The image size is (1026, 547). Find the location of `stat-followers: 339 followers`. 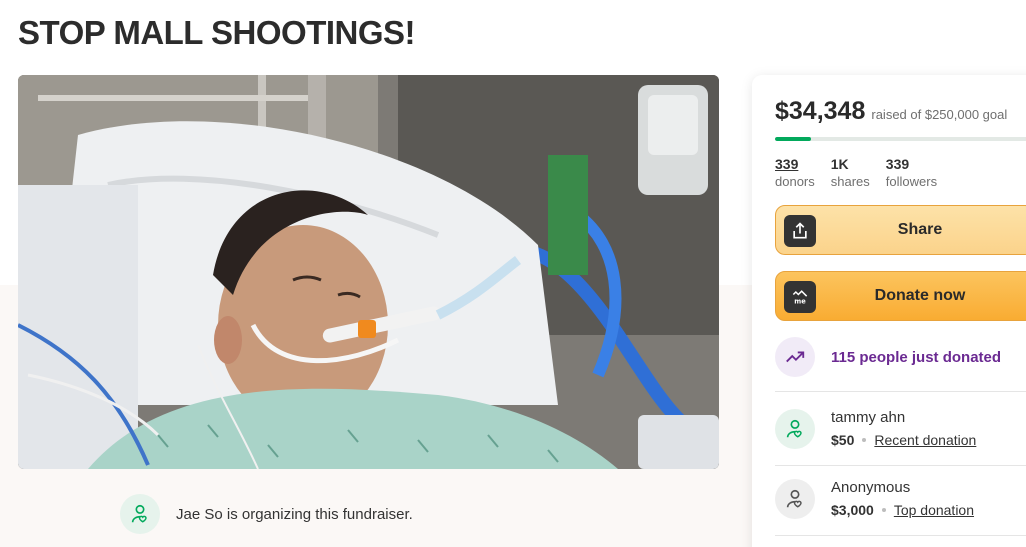

stat-followers: 339 followers is located at coordinates (911, 173).